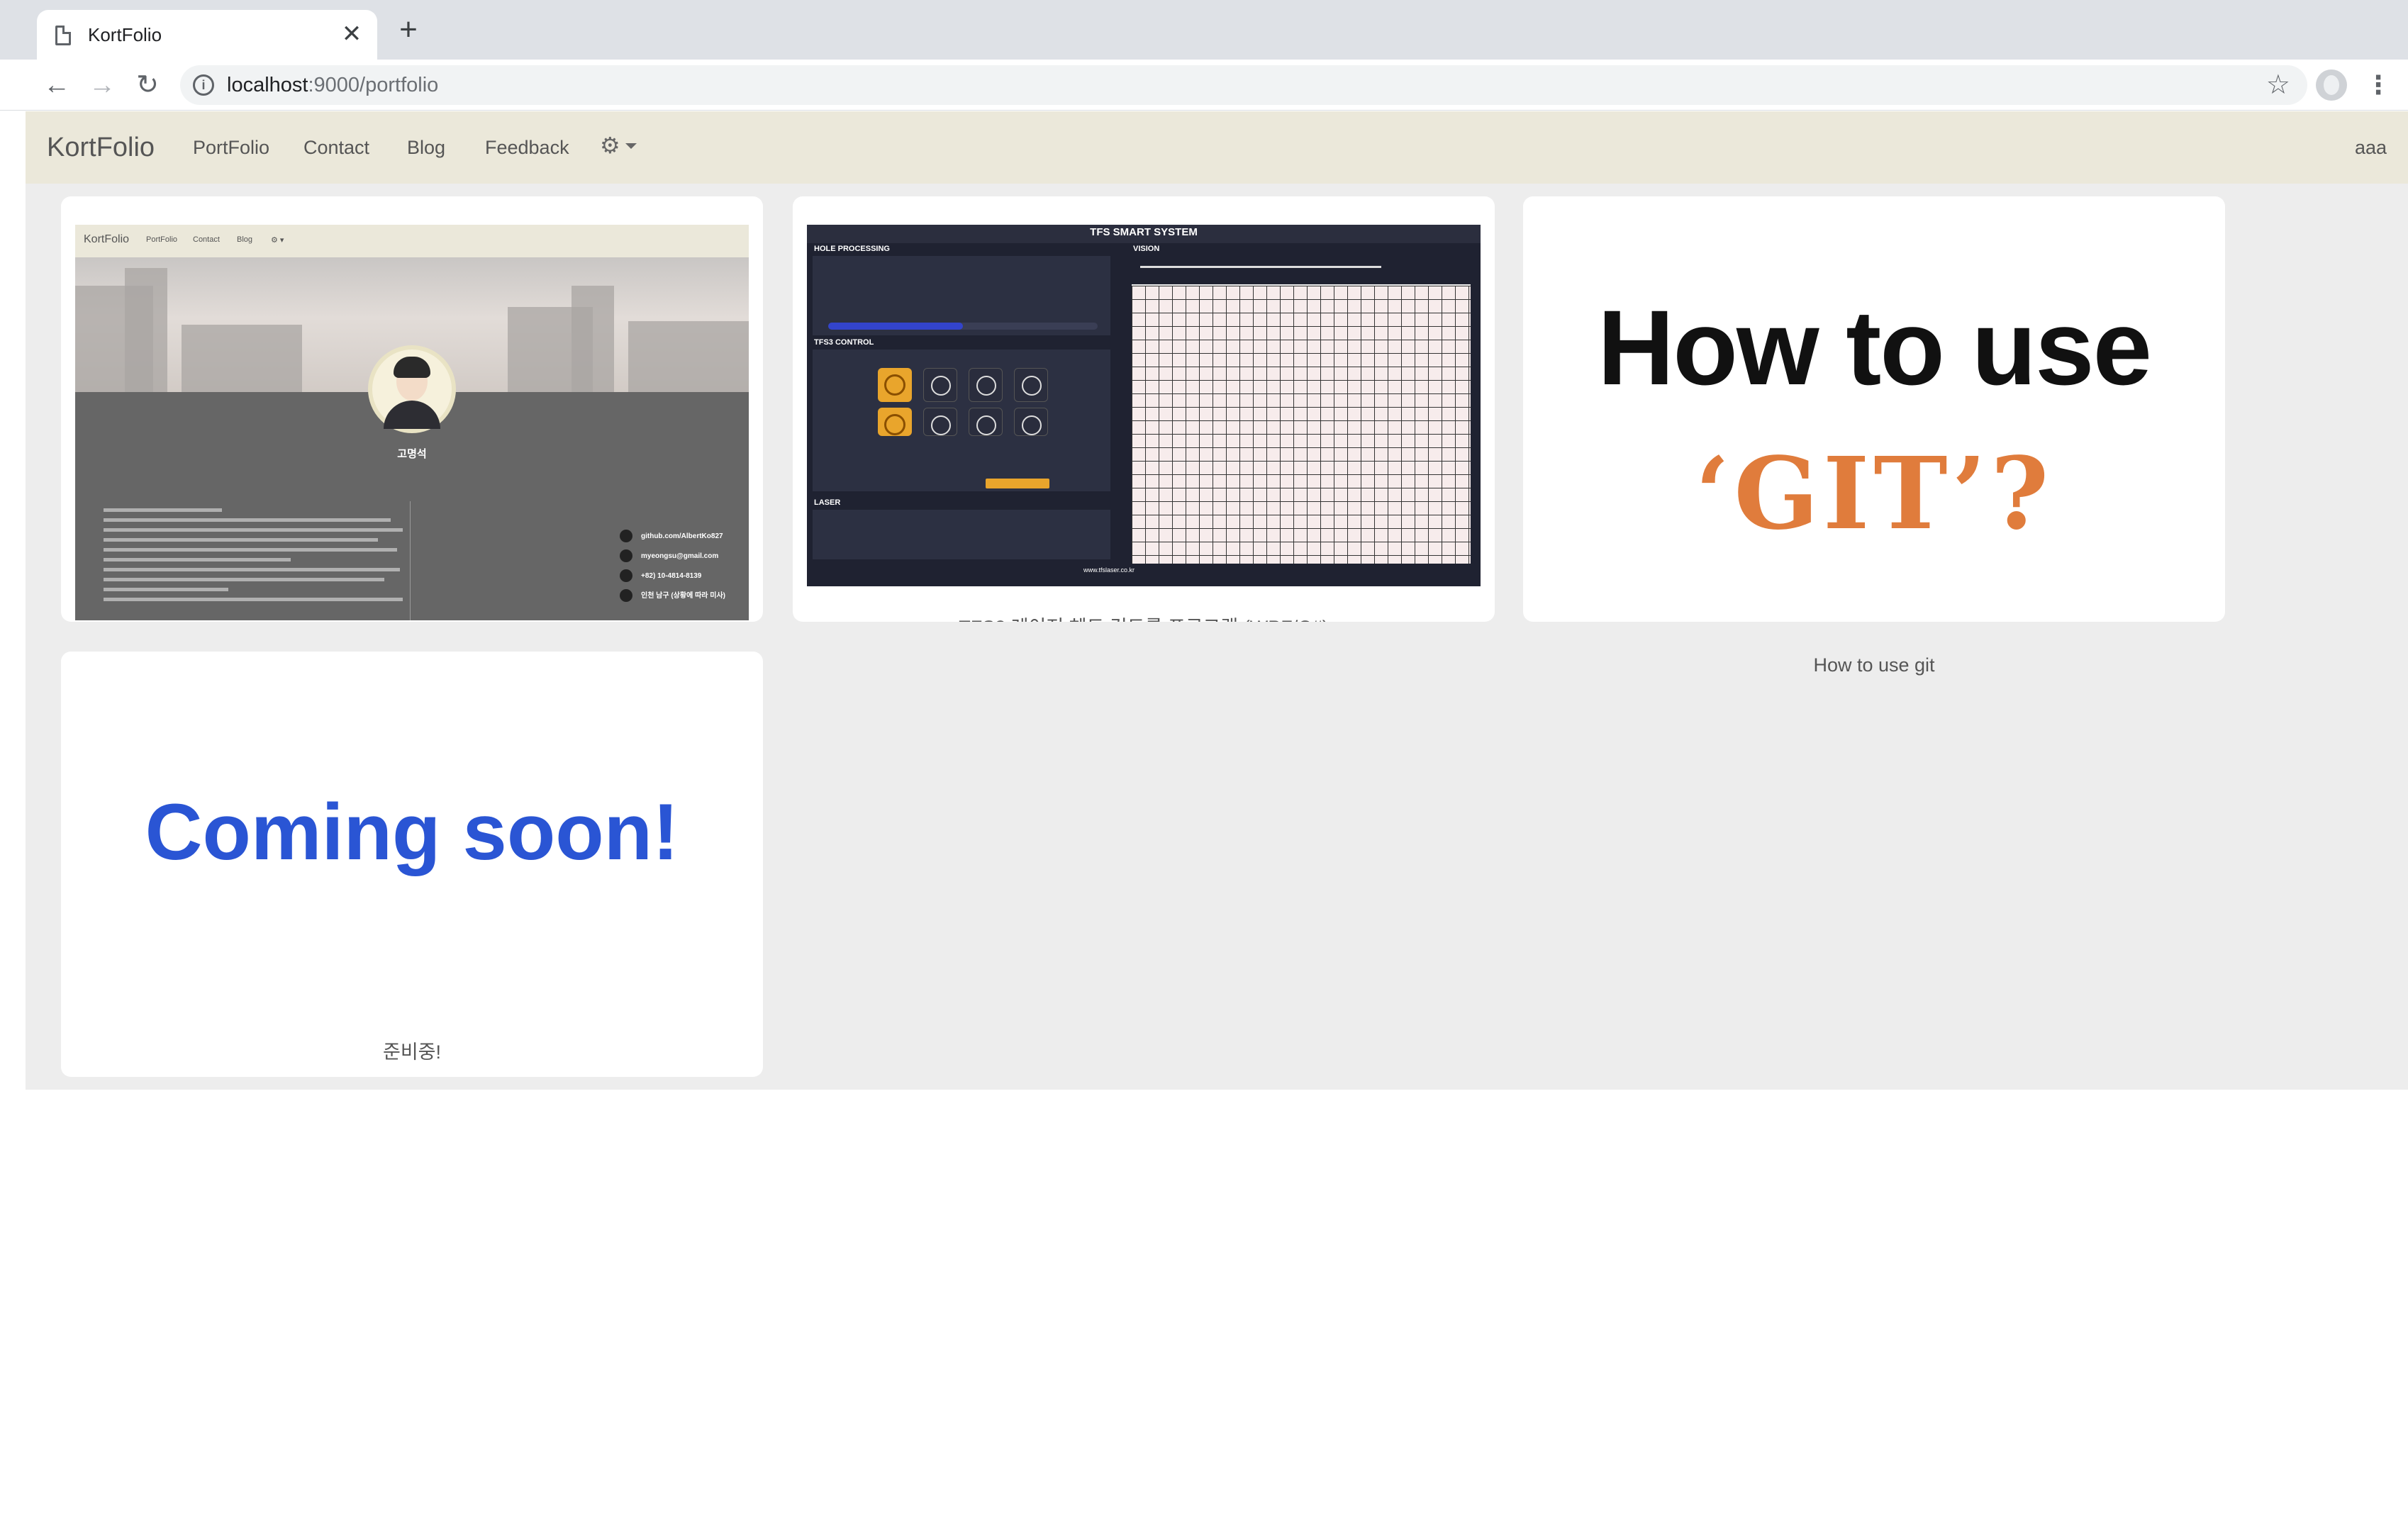 The height and width of the screenshot is (1520, 2408). What do you see at coordinates (147, 85) in the screenshot?
I see `reload-icon: ↻` at bounding box center [147, 85].